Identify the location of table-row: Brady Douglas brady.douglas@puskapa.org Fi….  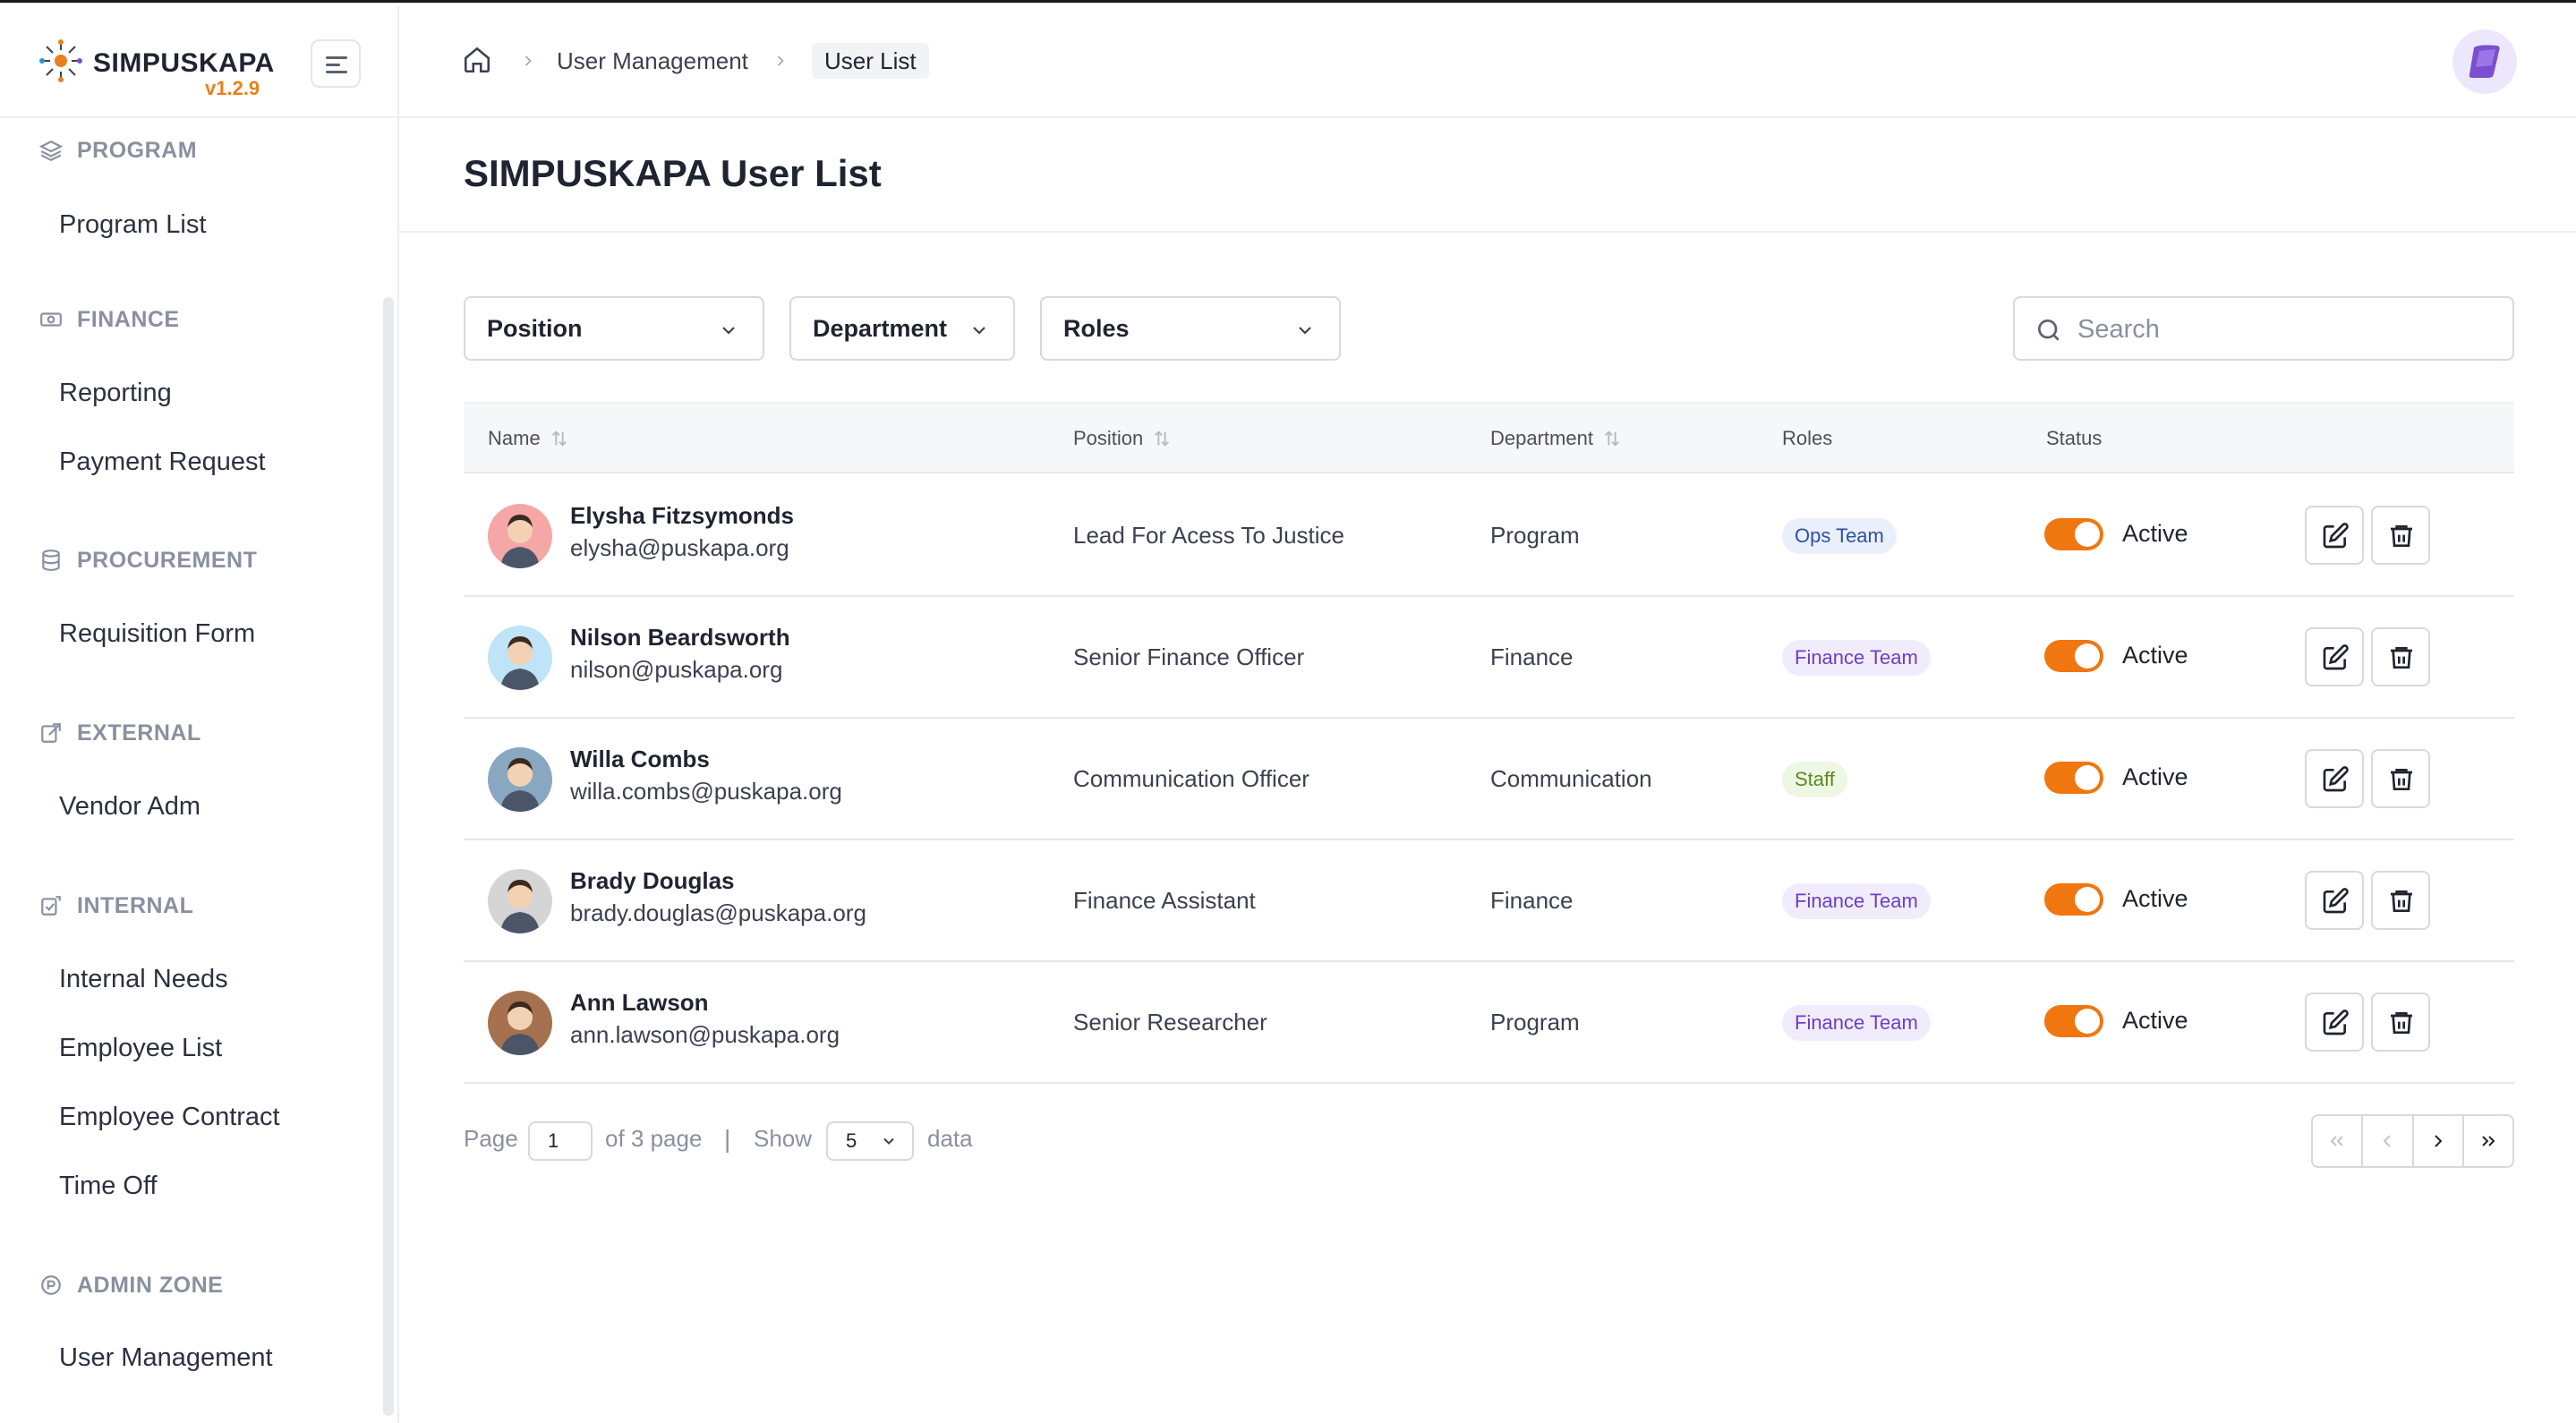
(1489, 901).